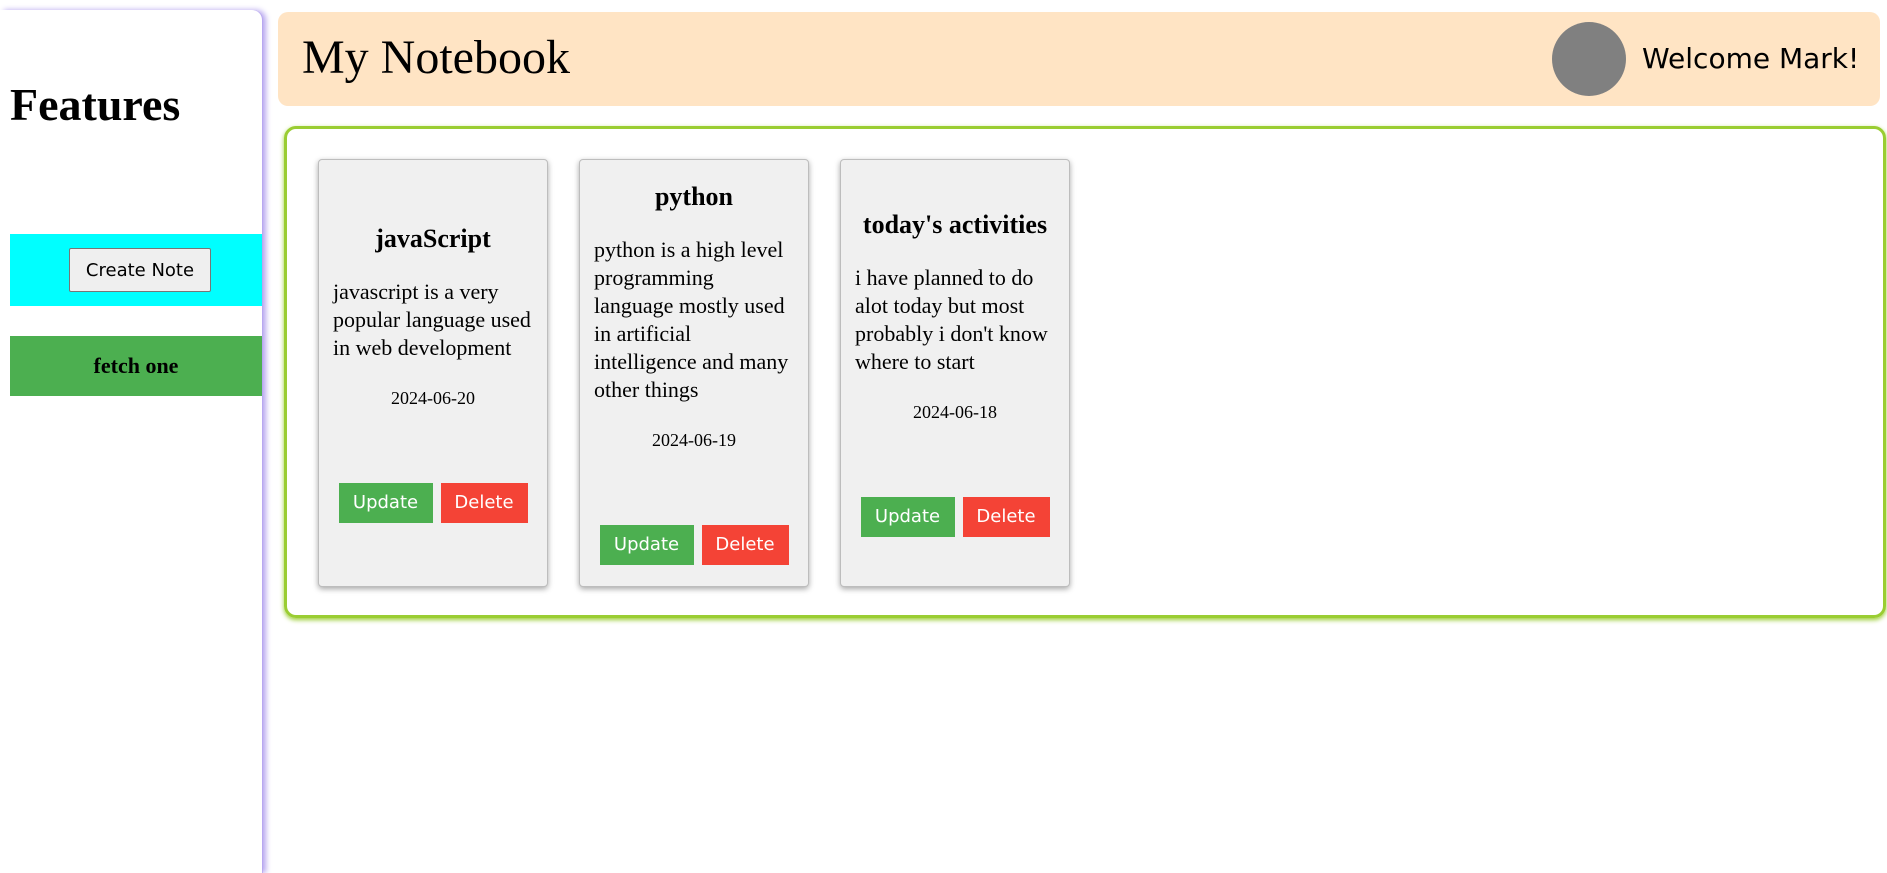 Image resolution: width=1887 pixels, height=873 pixels. I want to click on note-title: javaScript, so click(433, 238).